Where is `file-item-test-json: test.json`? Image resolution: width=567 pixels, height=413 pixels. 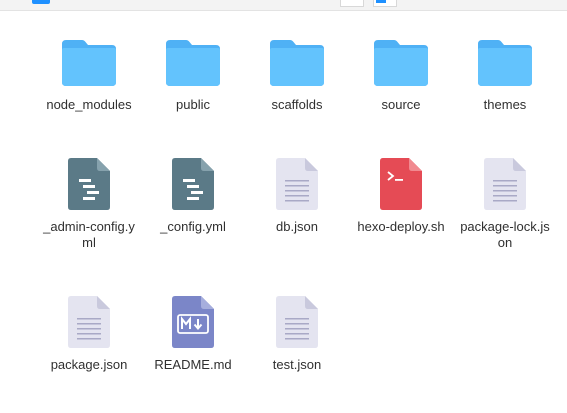 file-item-test-json: test.json is located at coordinates (297, 337).